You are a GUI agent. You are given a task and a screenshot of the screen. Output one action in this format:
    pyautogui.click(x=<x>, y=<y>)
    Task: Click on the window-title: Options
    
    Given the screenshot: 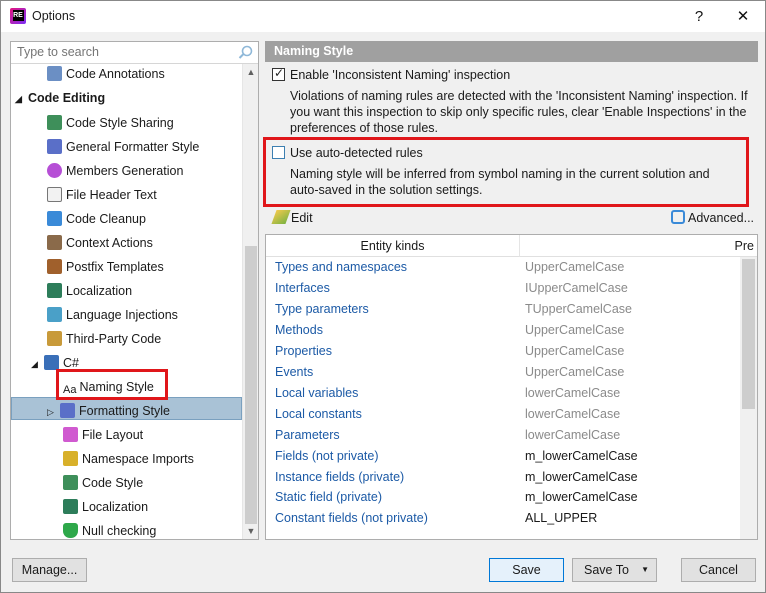 What is the action you would take?
    pyautogui.click(x=54, y=16)
    